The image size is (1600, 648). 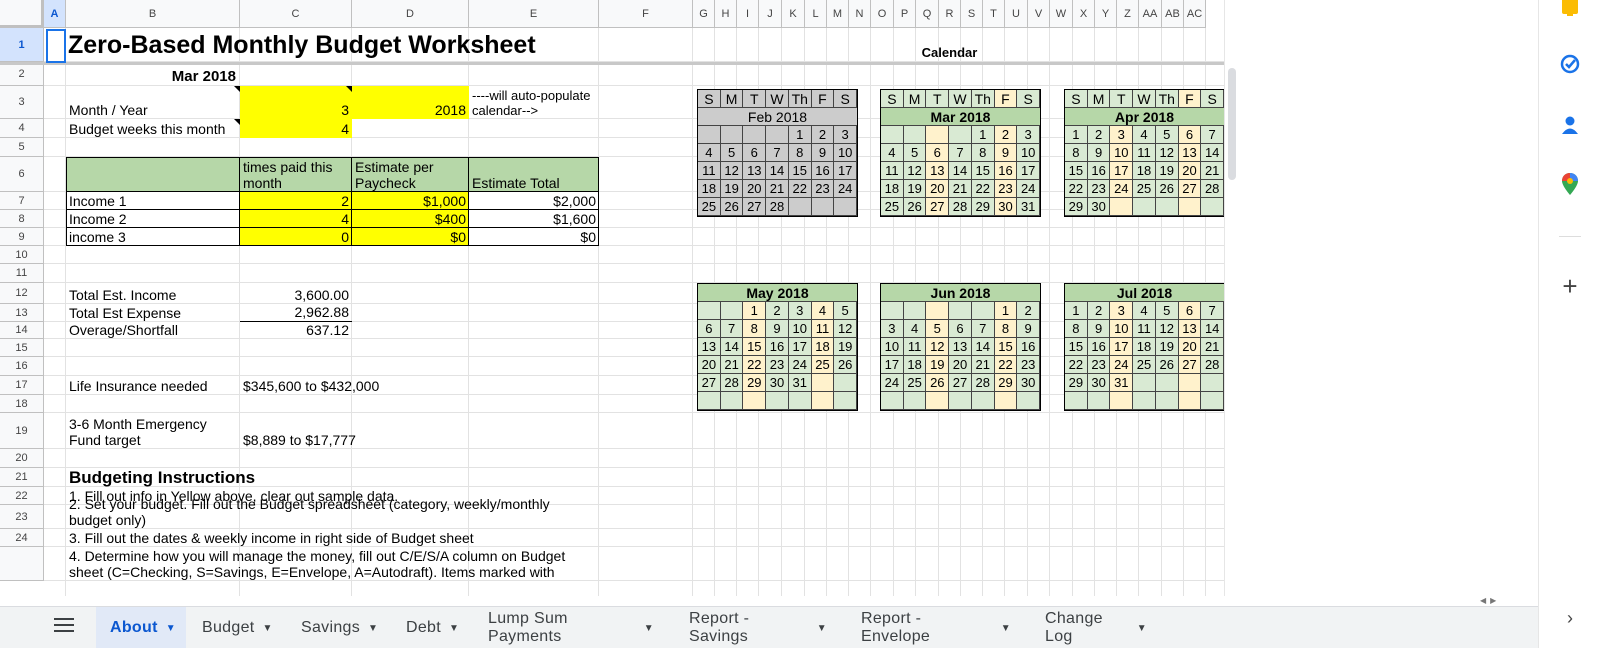 I want to click on budget-weeks-input: 4, so click(x=296, y=128).